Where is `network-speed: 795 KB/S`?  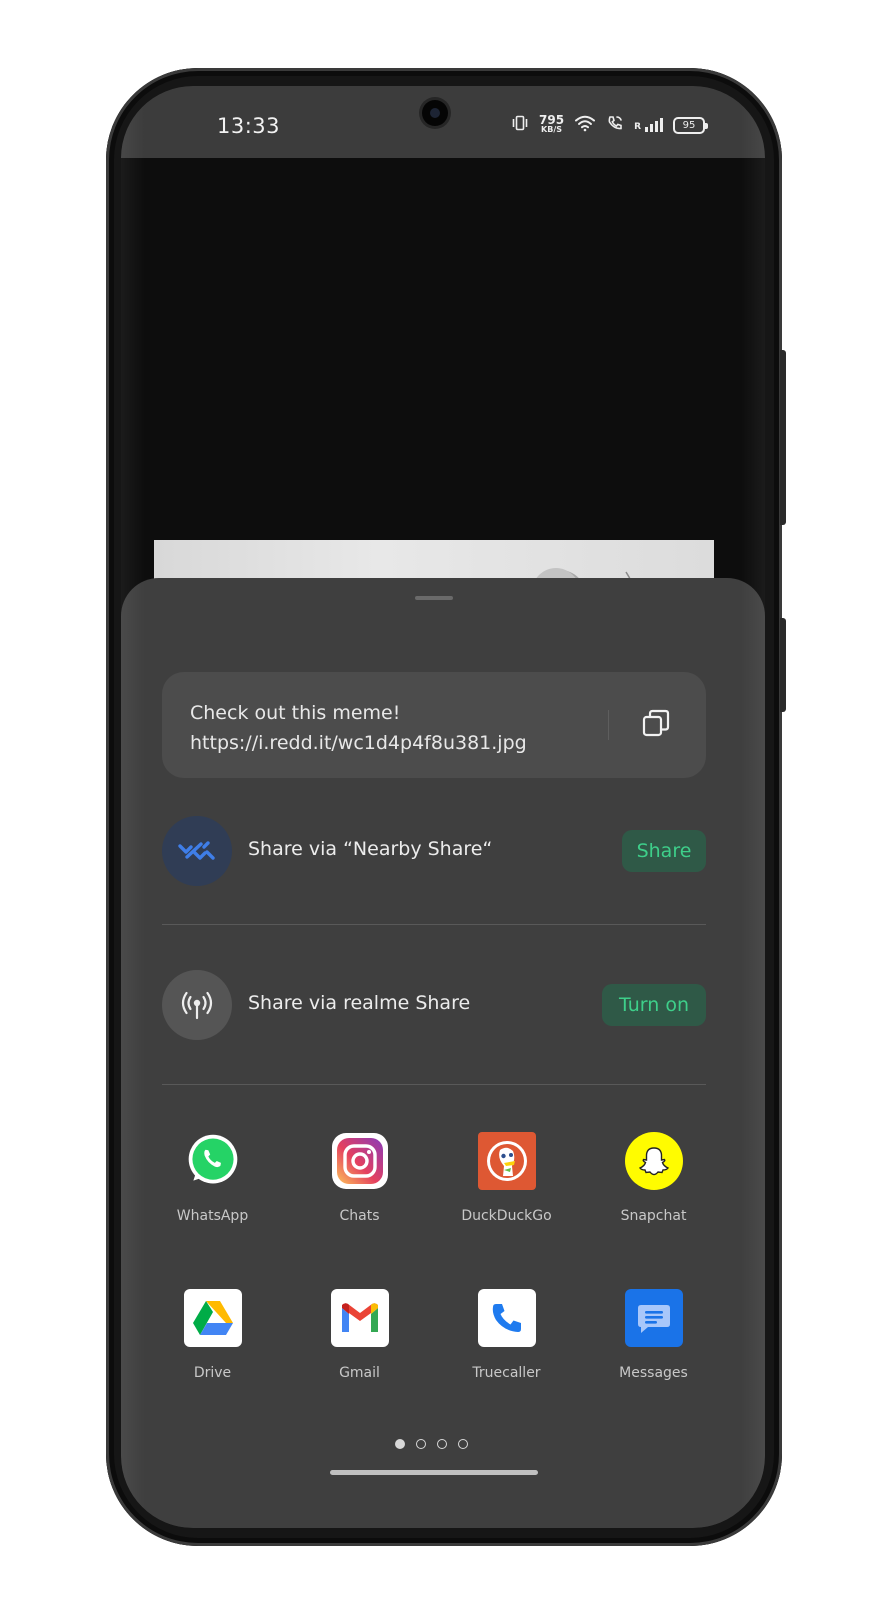 network-speed: 795 KB/S is located at coordinates (552, 124).